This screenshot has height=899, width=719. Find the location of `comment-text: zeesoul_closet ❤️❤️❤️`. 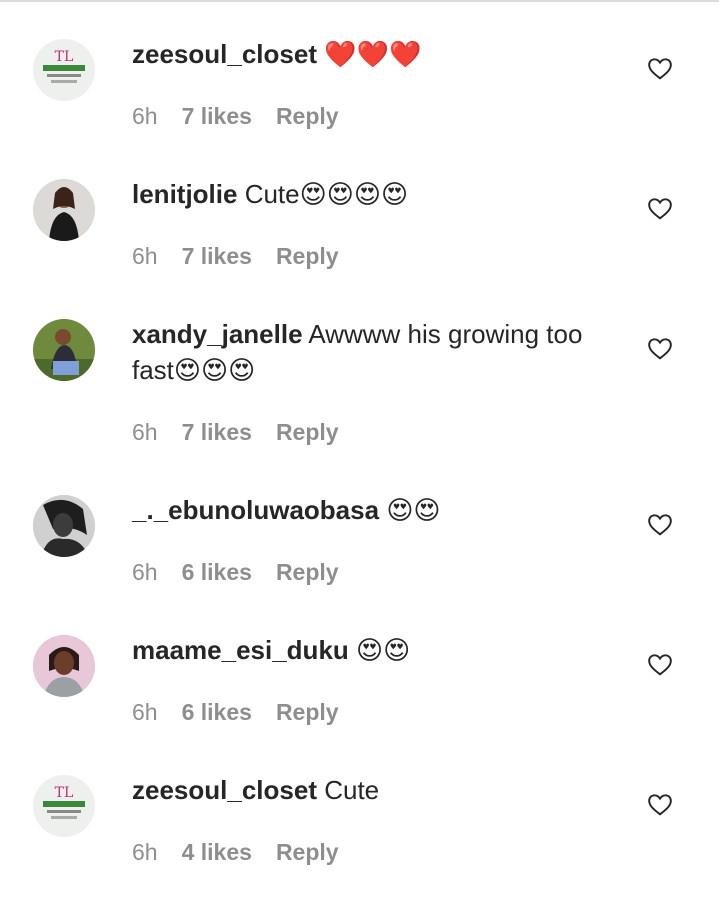

comment-text: zeesoul_closet ❤️❤️❤️ is located at coordinates (377, 54).